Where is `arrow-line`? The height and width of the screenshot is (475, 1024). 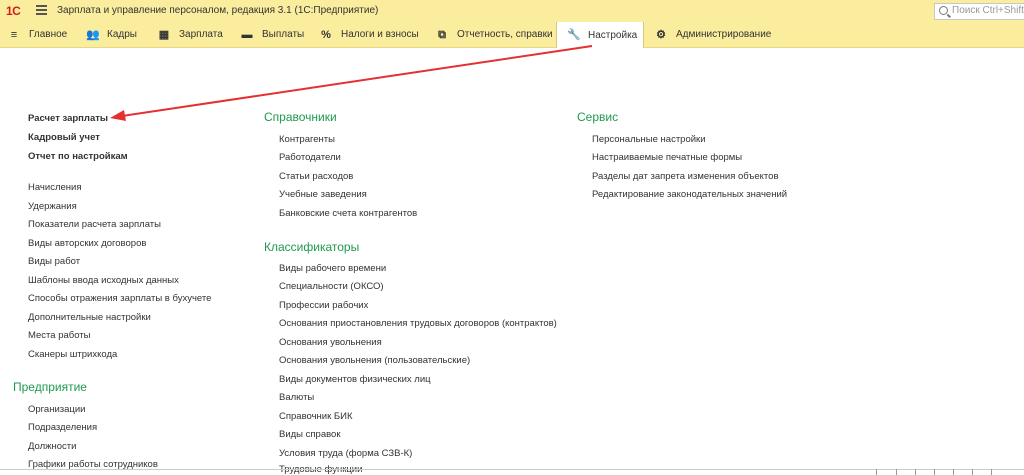
arrow-line is located at coordinates (357, 81).